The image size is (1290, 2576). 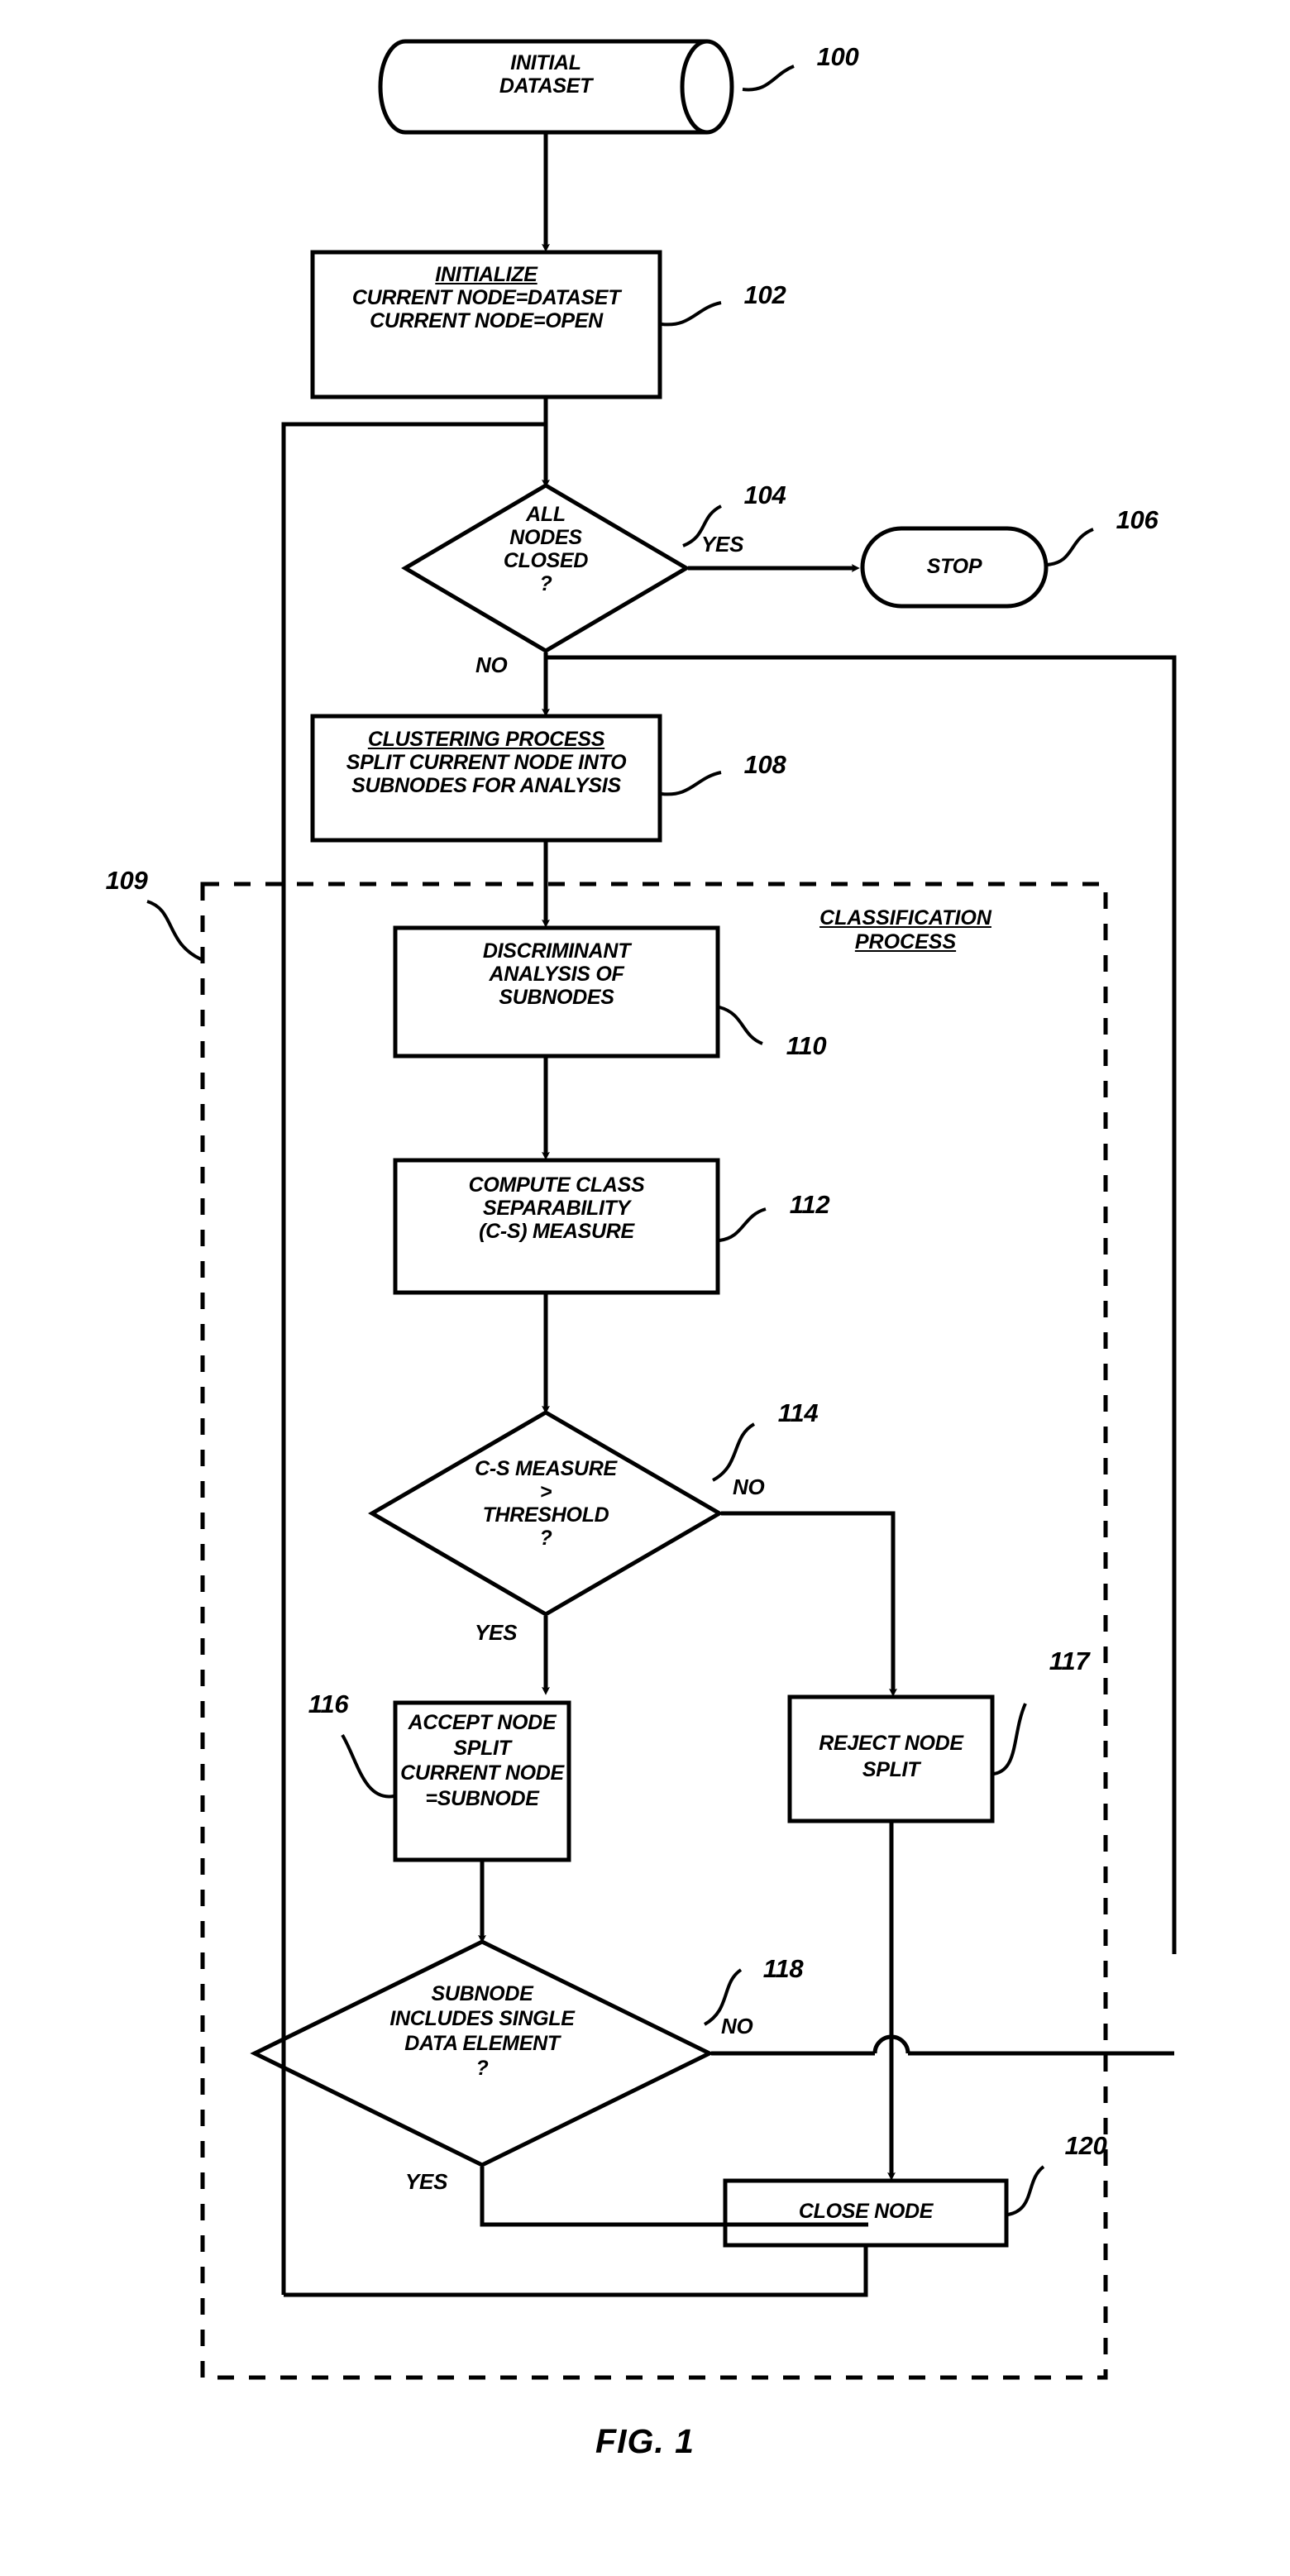 What do you see at coordinates (482, 2031) in the screenshot?
I see `node-118-label: SUBNODE INCLUDES SINGLE DATA ELEMENT ?` at bounding box center [482, 2031].